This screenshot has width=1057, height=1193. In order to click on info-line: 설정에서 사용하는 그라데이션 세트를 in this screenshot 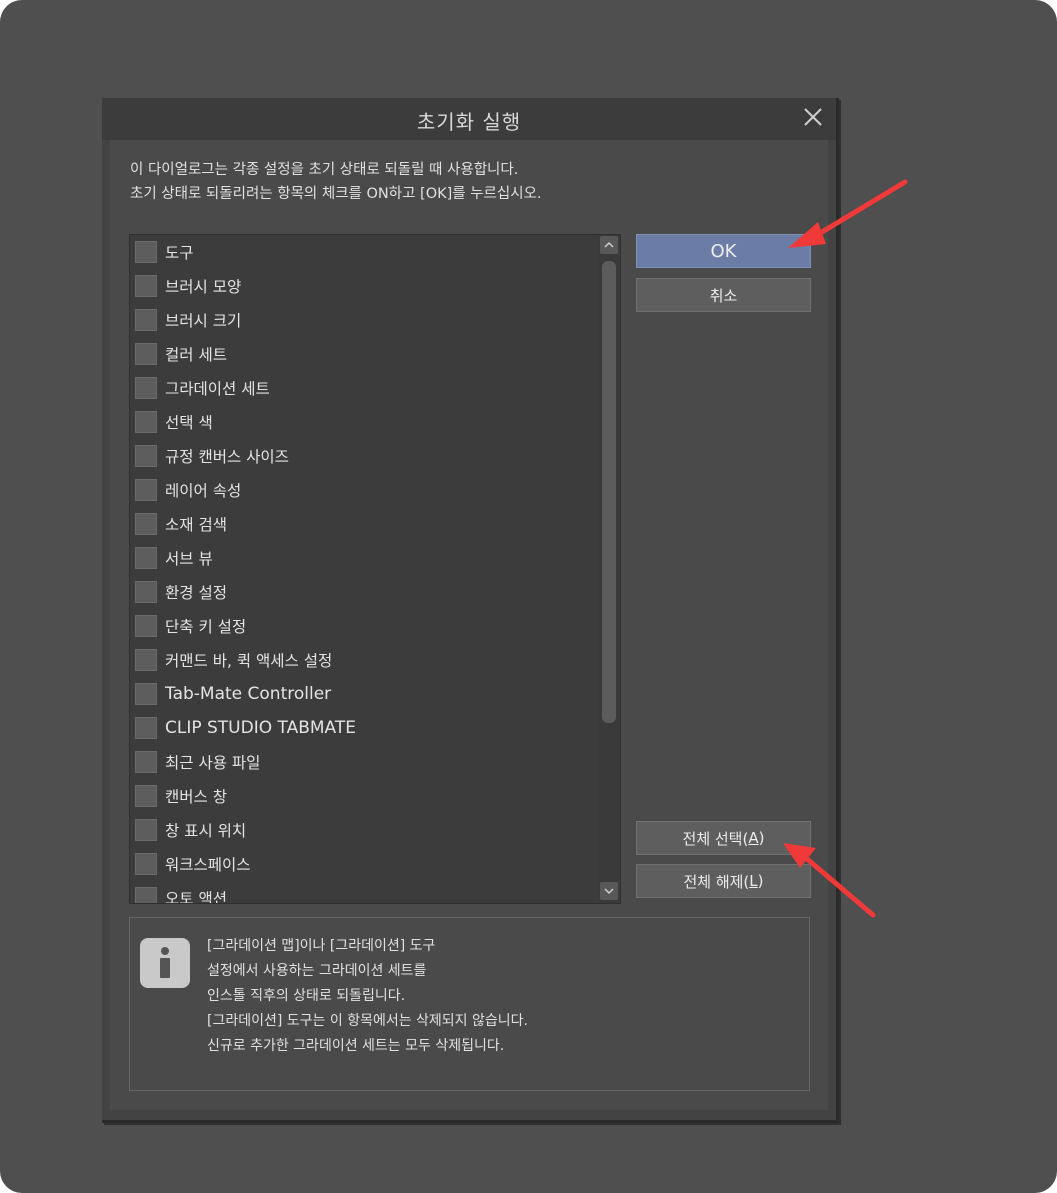, I will do `click(317, 971)`.